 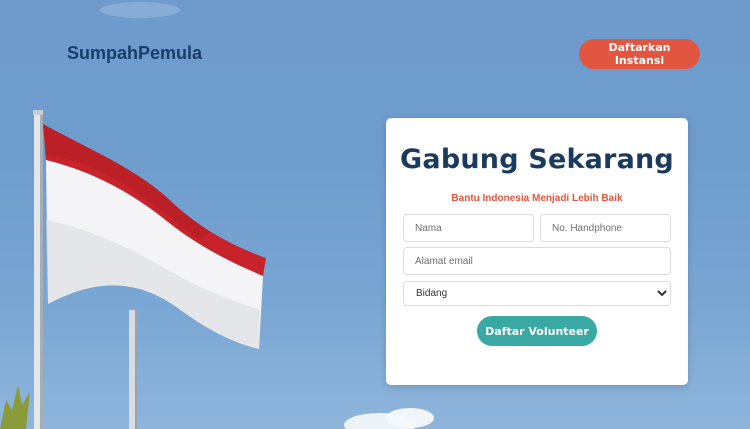 What do you see at coordinates (537, 198) in the screenshot?
I see `form-subtitle: Bantu Indonesia Menjadi Lebih Baik` at bounding box center [537, 198].